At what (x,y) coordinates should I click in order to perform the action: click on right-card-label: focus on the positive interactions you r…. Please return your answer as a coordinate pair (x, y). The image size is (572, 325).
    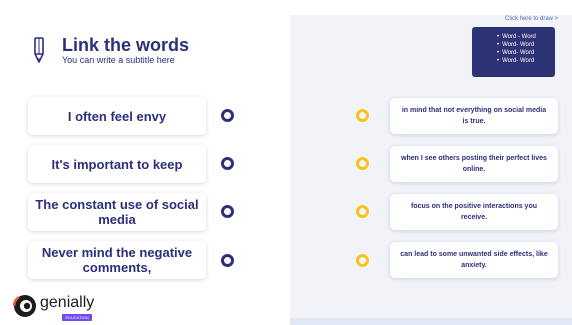
    Looking at the image, I should click on (474, 212).